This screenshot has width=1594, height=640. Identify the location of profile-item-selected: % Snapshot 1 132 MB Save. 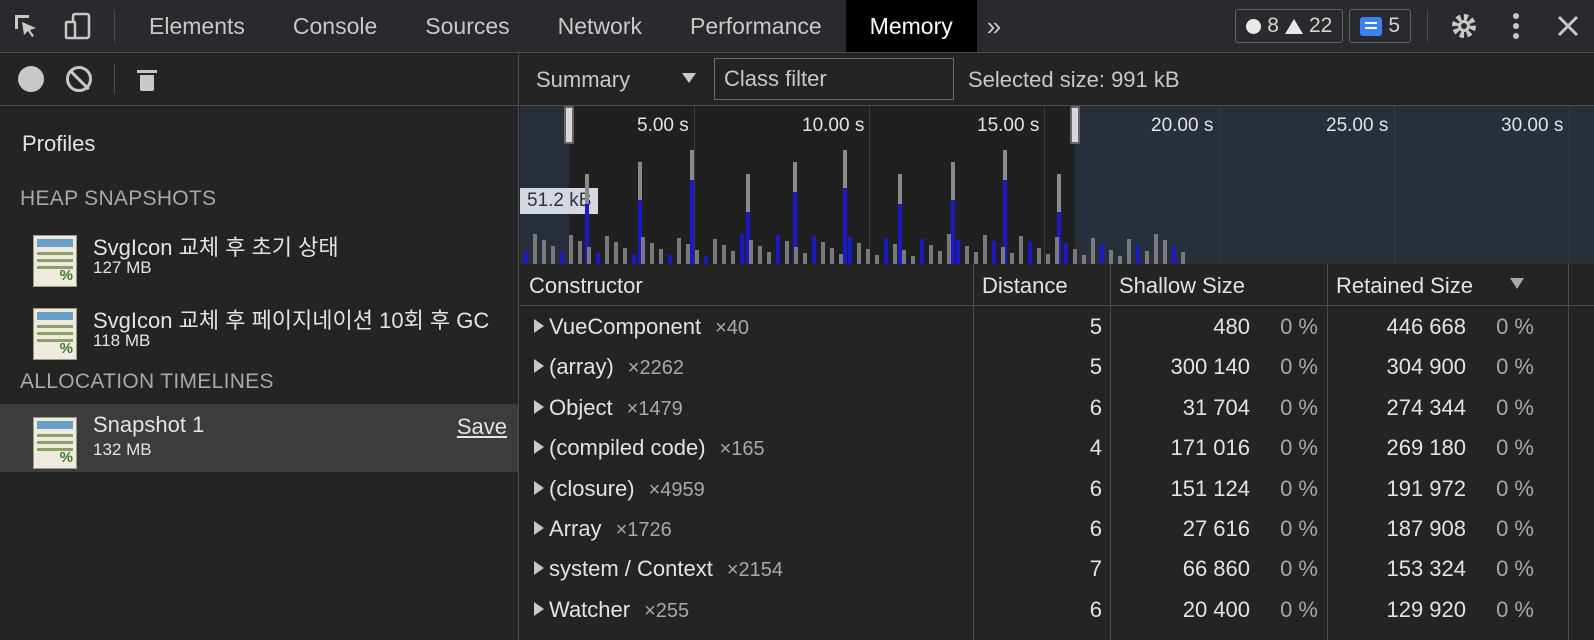
(259, 438).